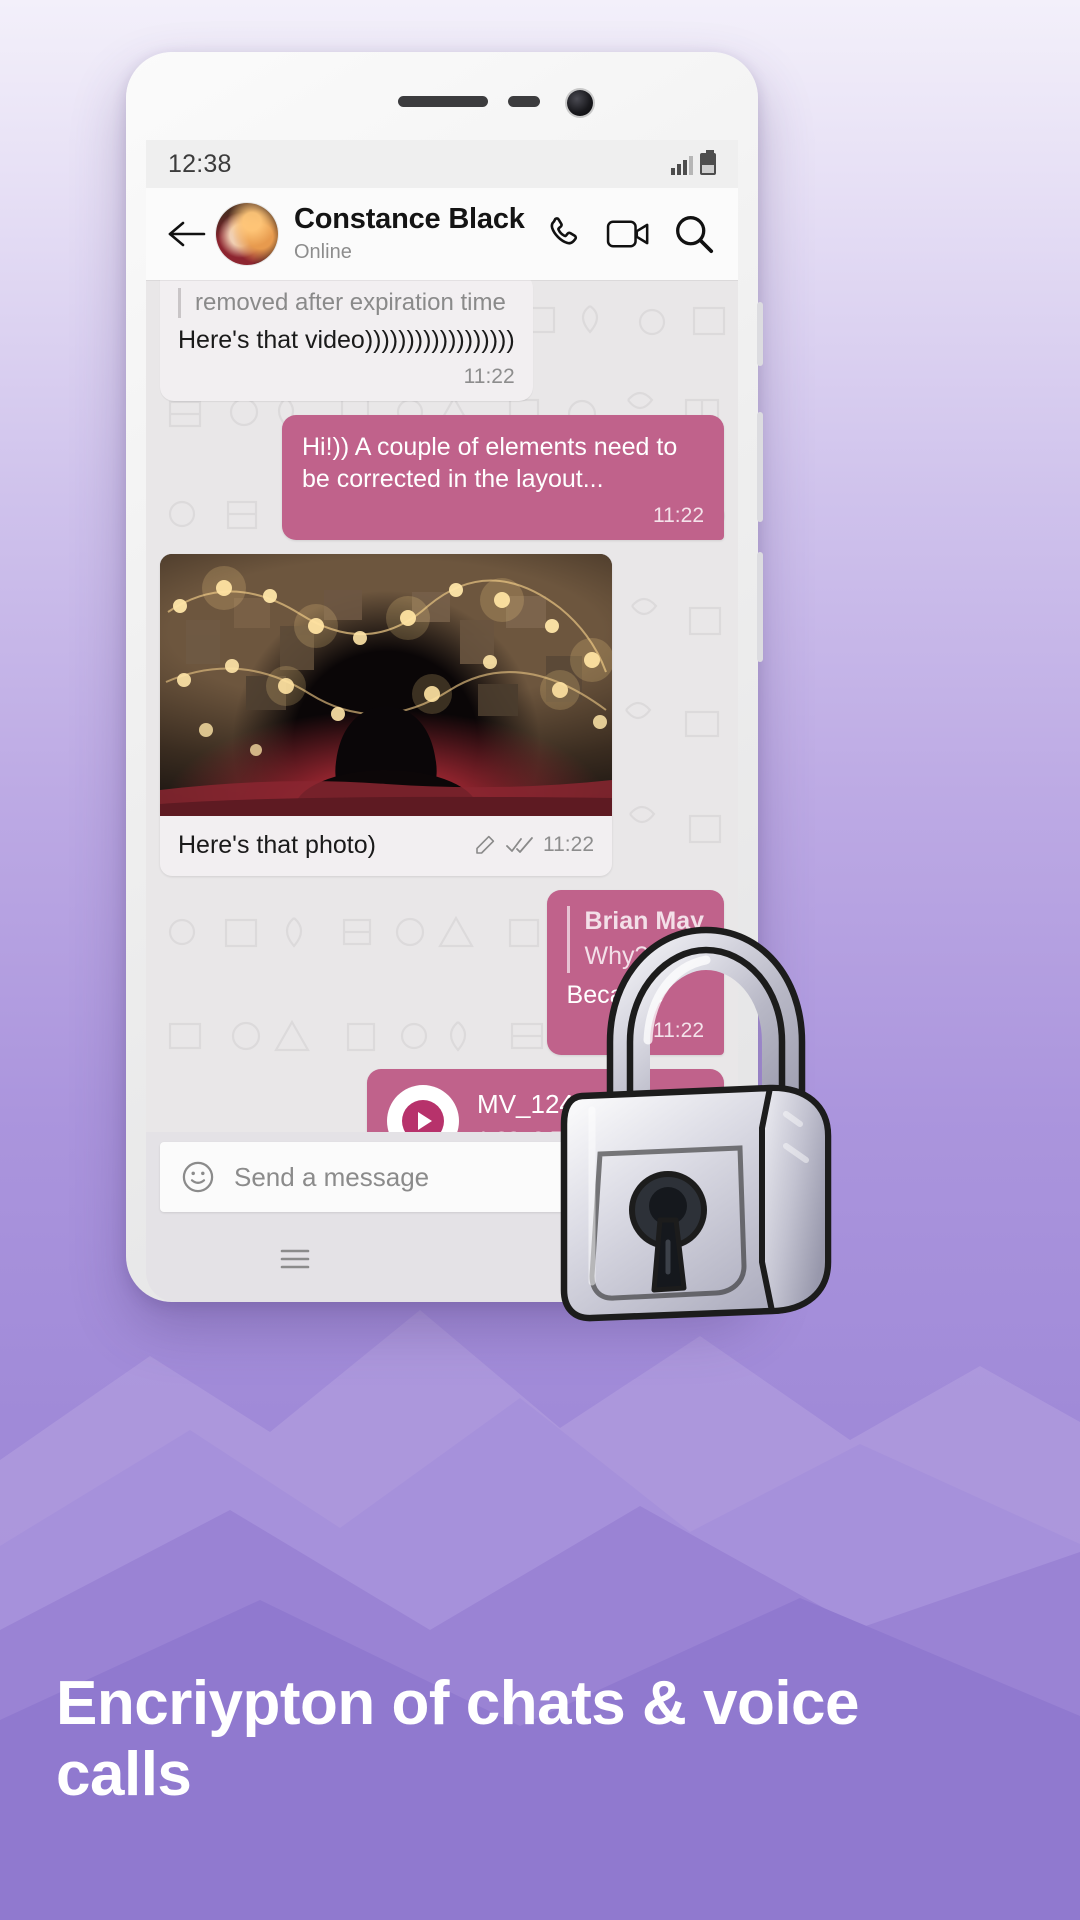 This screenshot has height=1920, width=1080. I want to click on play-button, so click(423, 1108).